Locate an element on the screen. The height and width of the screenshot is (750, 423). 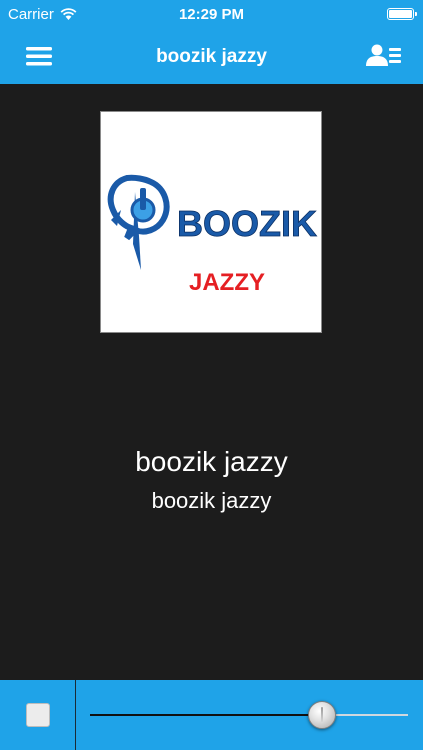
volume-slider is located at coordinates (249, 715).